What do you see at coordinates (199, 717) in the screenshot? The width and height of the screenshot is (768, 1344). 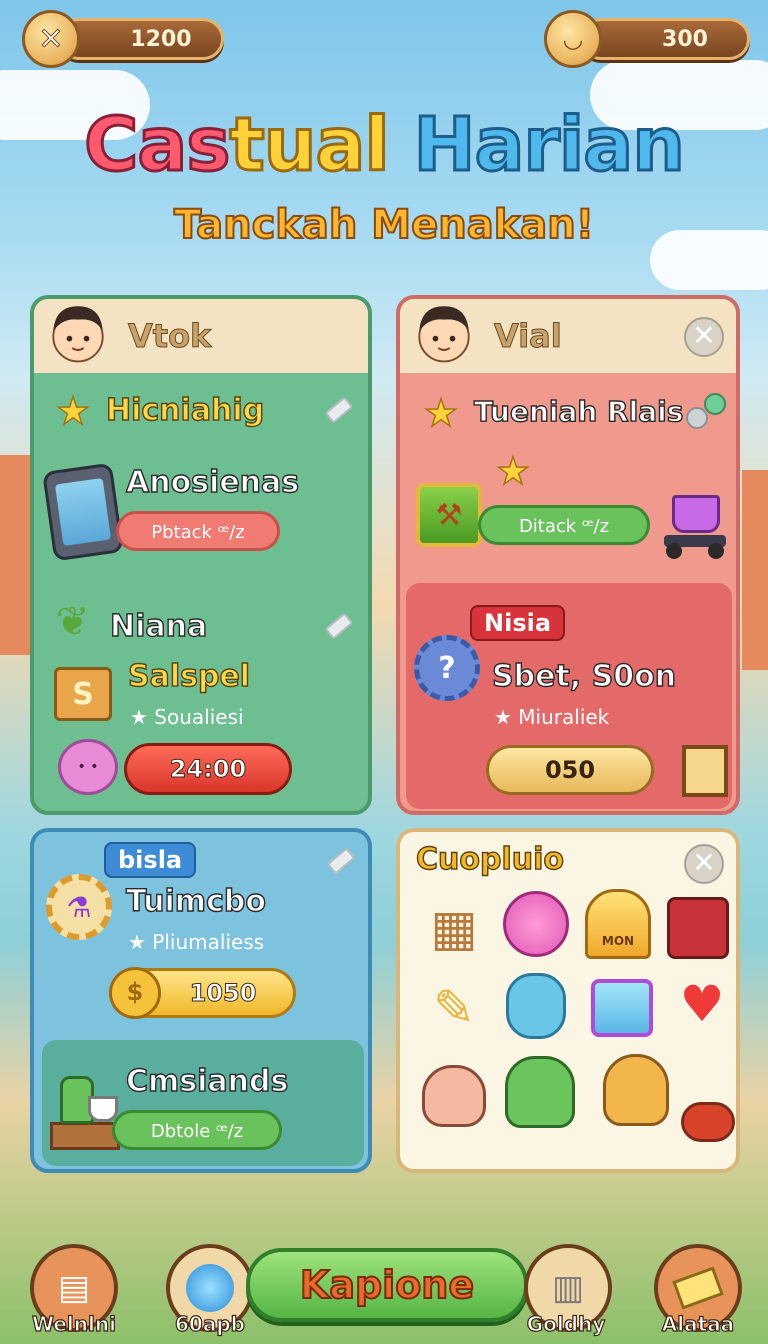 I see `item-subtitle-text: Soualiesi` at bounding box center [199, 717].